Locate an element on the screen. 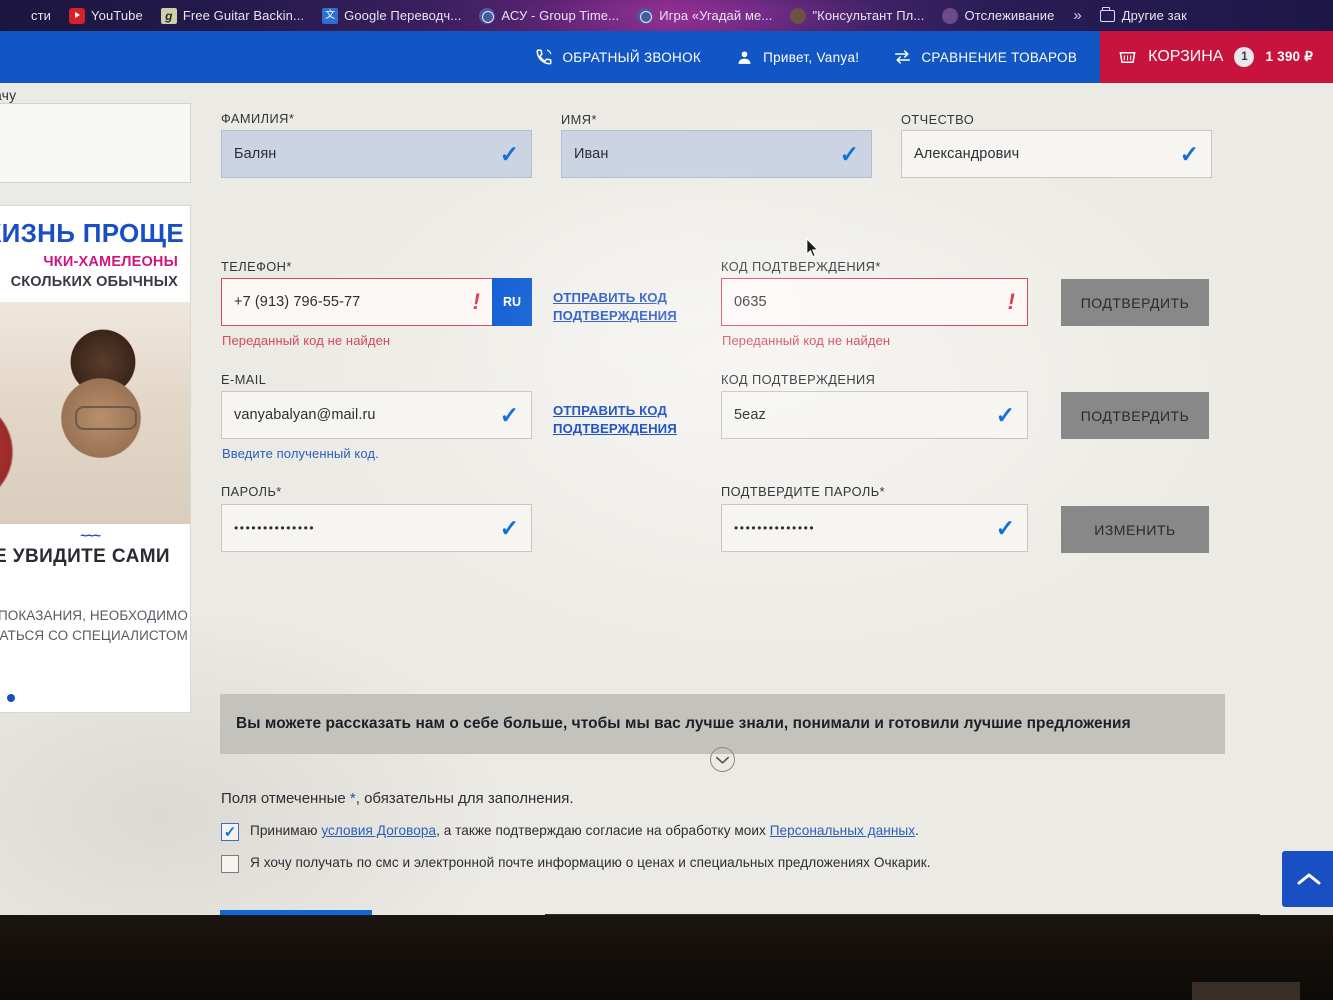  bookmarks-overflow-button: » is located at coordinates (1077, 15).